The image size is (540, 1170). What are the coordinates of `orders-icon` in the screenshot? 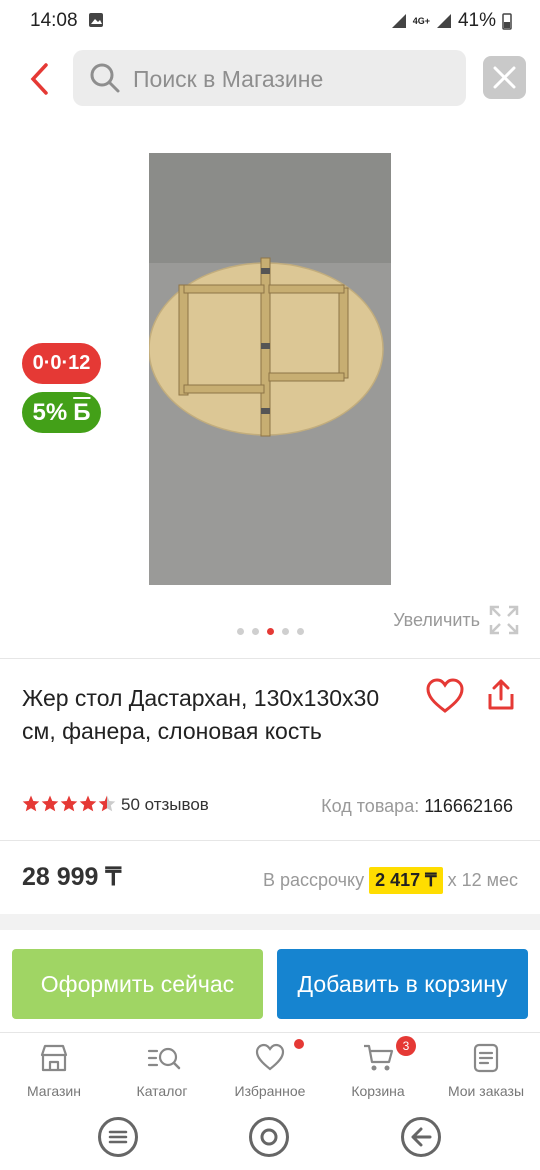 It's located at (486, 1058).